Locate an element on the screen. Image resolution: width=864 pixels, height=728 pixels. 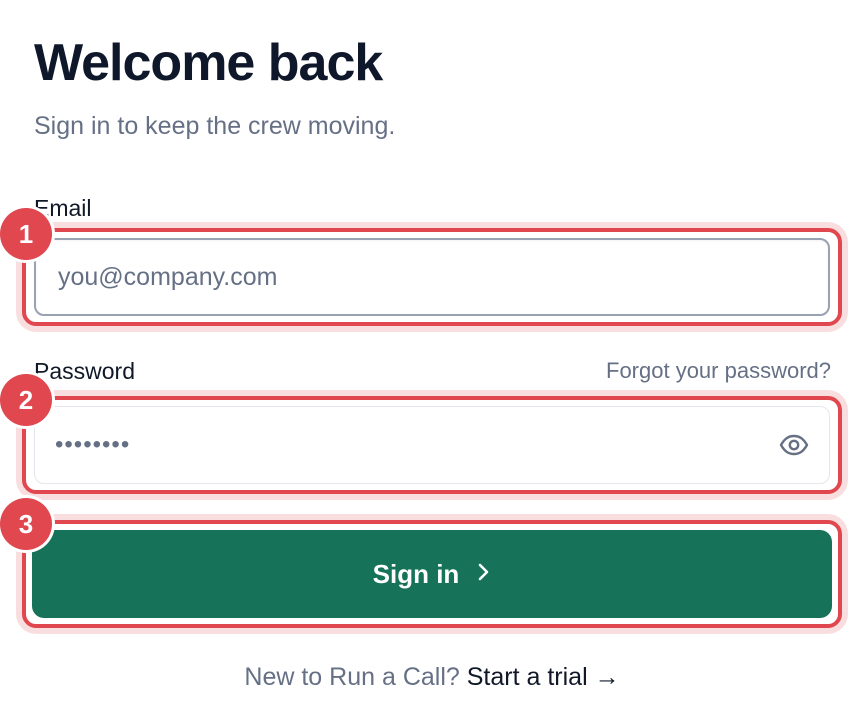
email-field is located at coordinates (432, 277).